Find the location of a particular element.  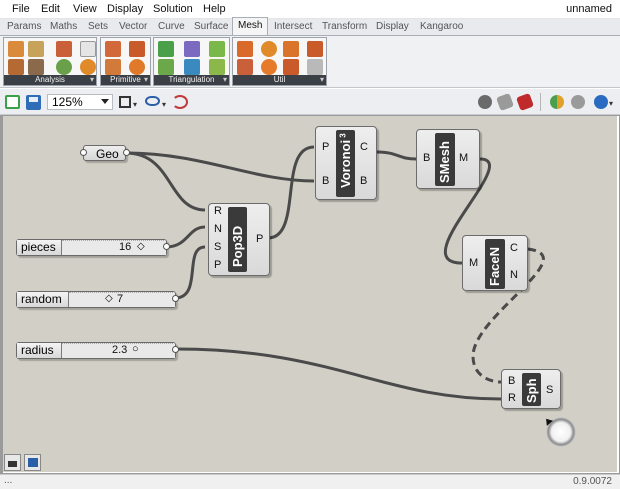

smesh-input-b: B is located at coordinates (426, 158).